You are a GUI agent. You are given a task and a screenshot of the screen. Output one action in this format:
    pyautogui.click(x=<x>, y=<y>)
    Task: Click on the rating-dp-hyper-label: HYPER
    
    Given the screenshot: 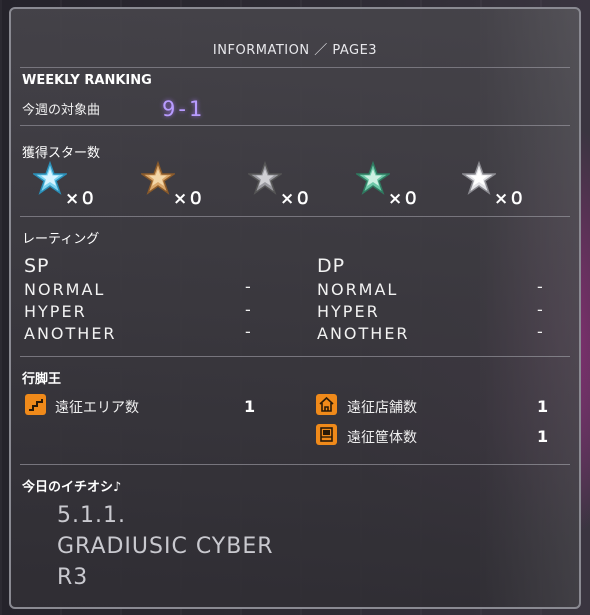 What is the action you would take?
    pyautogui.click(x=348, y=311)
    